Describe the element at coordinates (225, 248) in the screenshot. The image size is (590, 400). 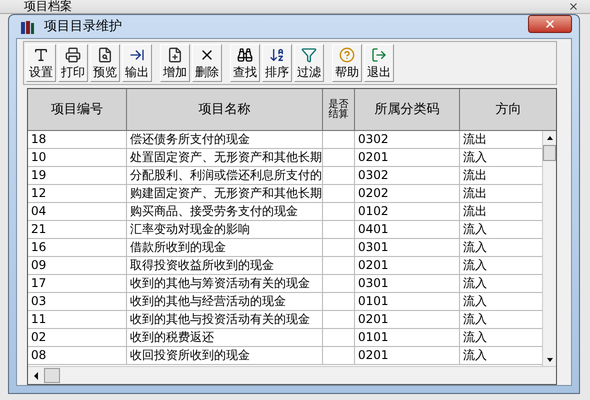
I see `table-cell: 借款所收到的现金` at that location.